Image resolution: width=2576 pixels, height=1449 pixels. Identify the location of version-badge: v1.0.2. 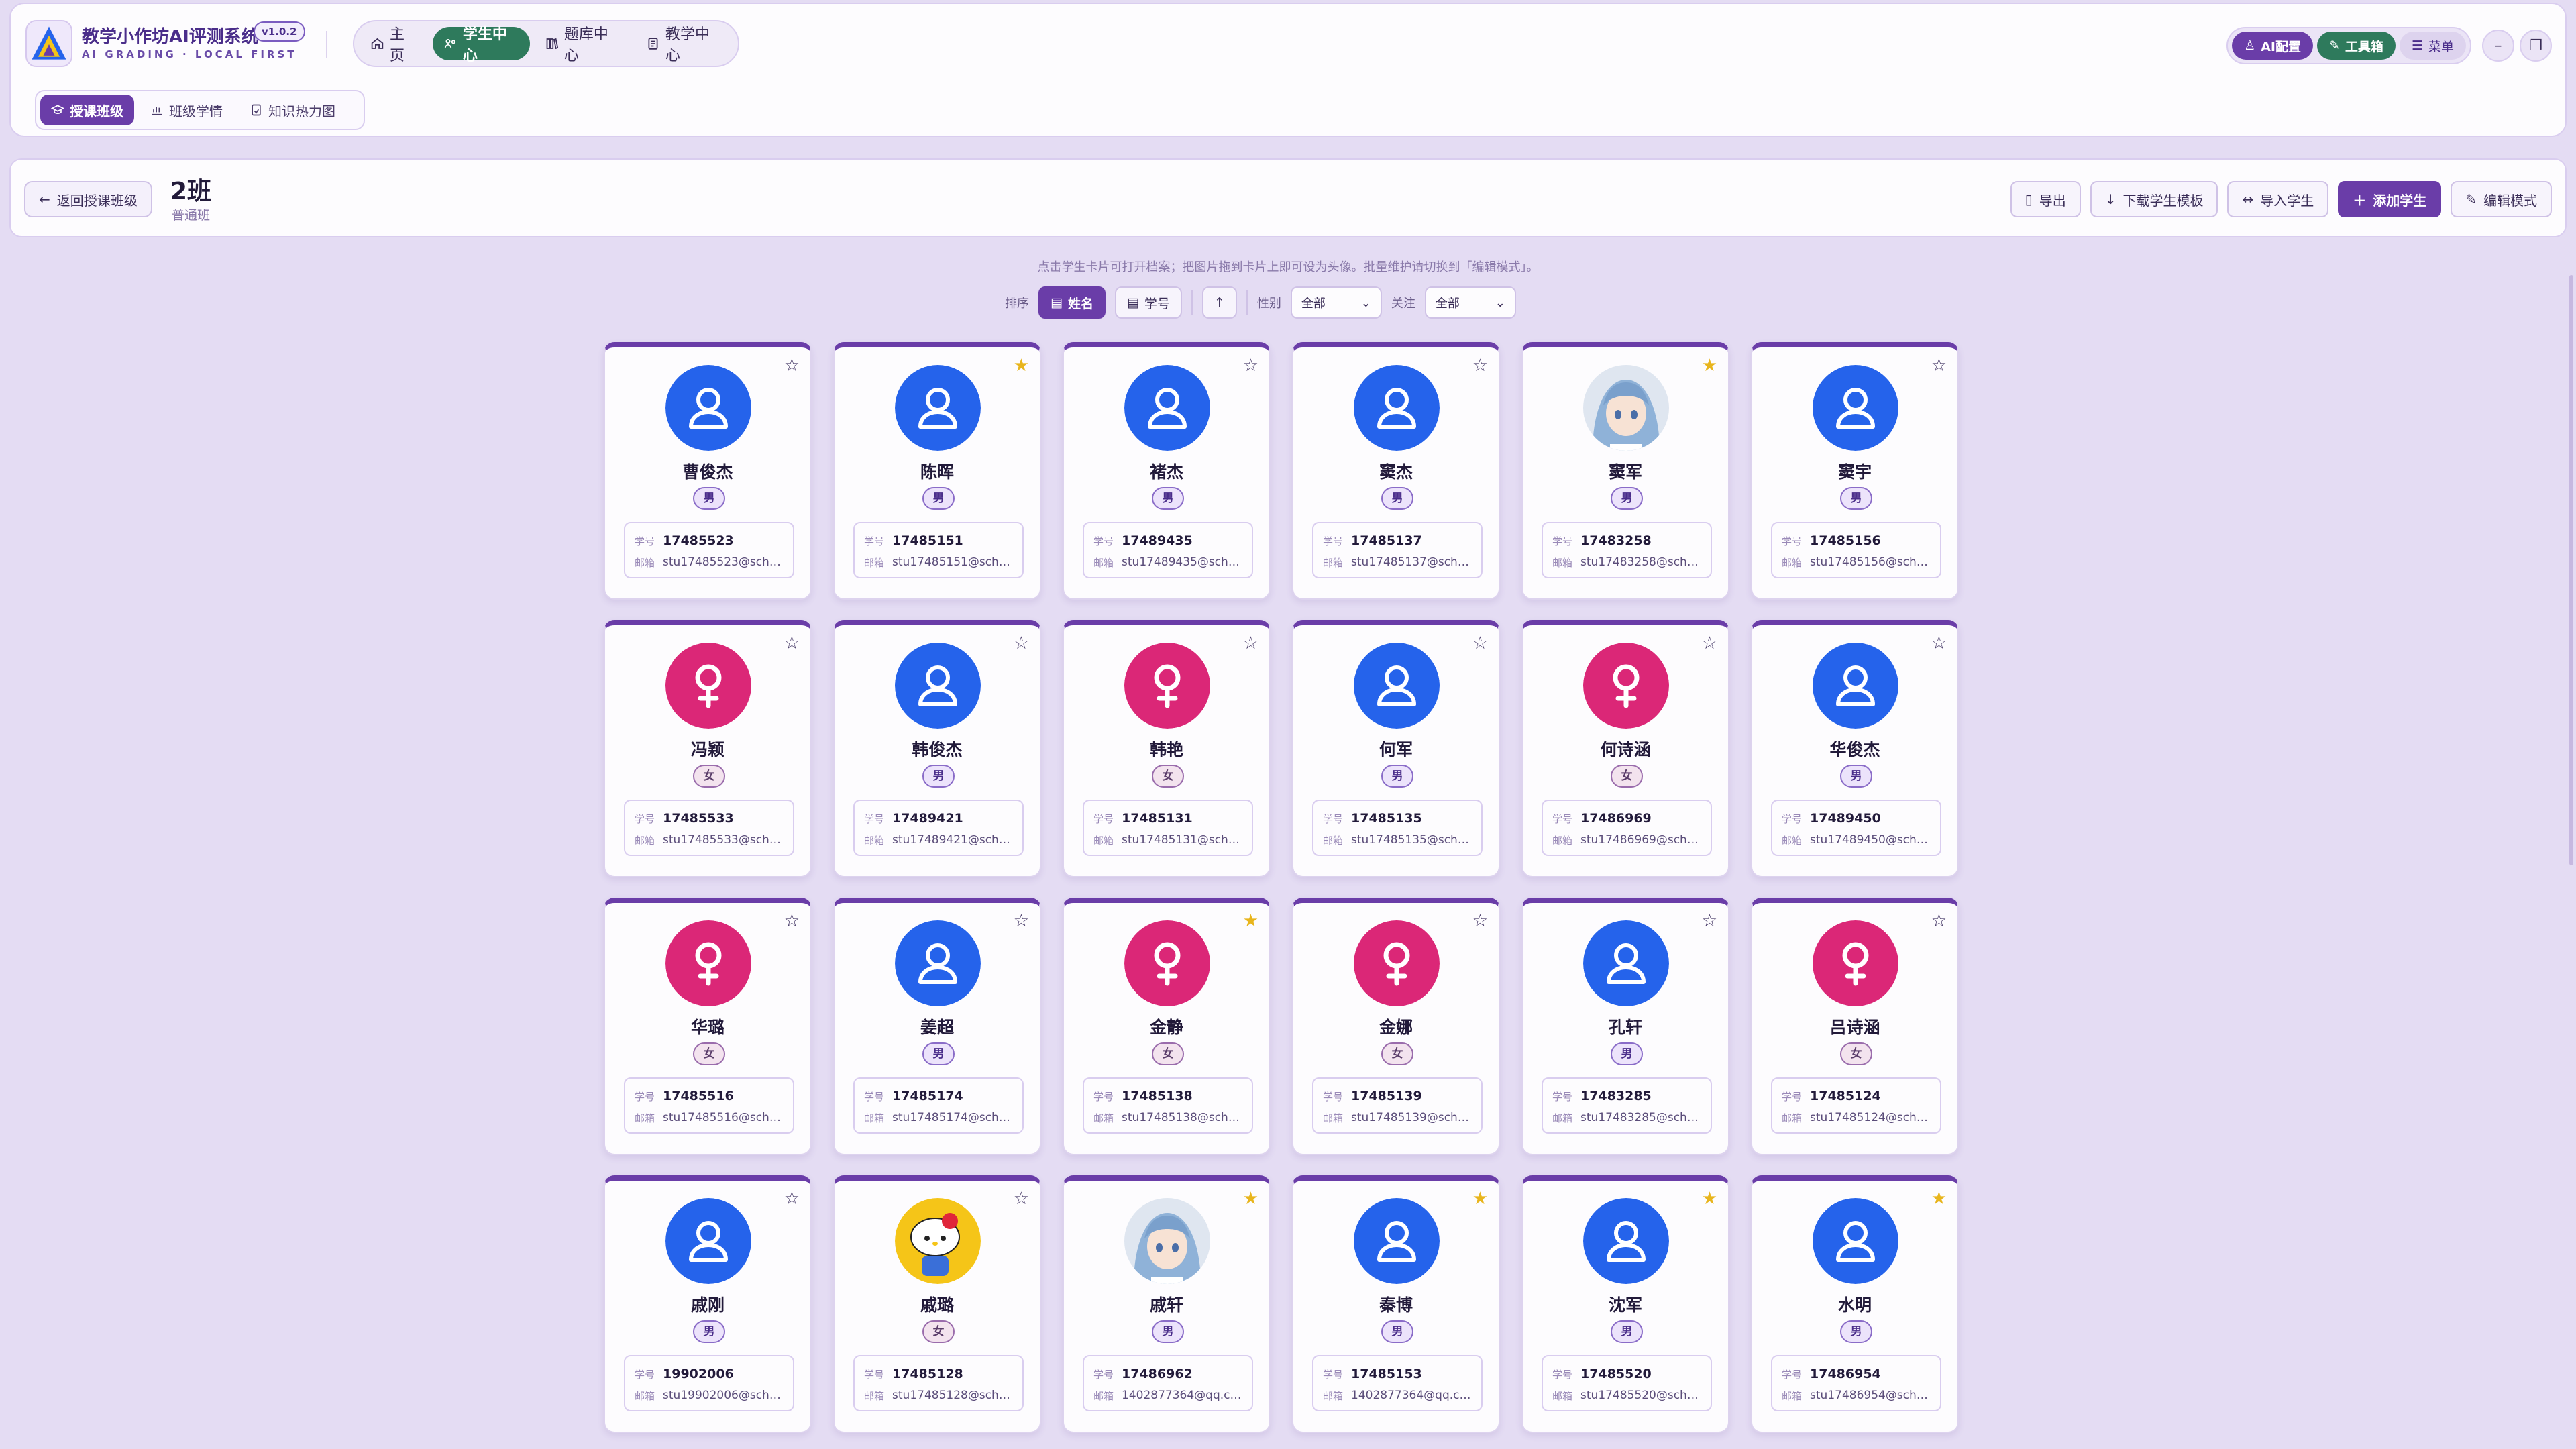
(279, 31).